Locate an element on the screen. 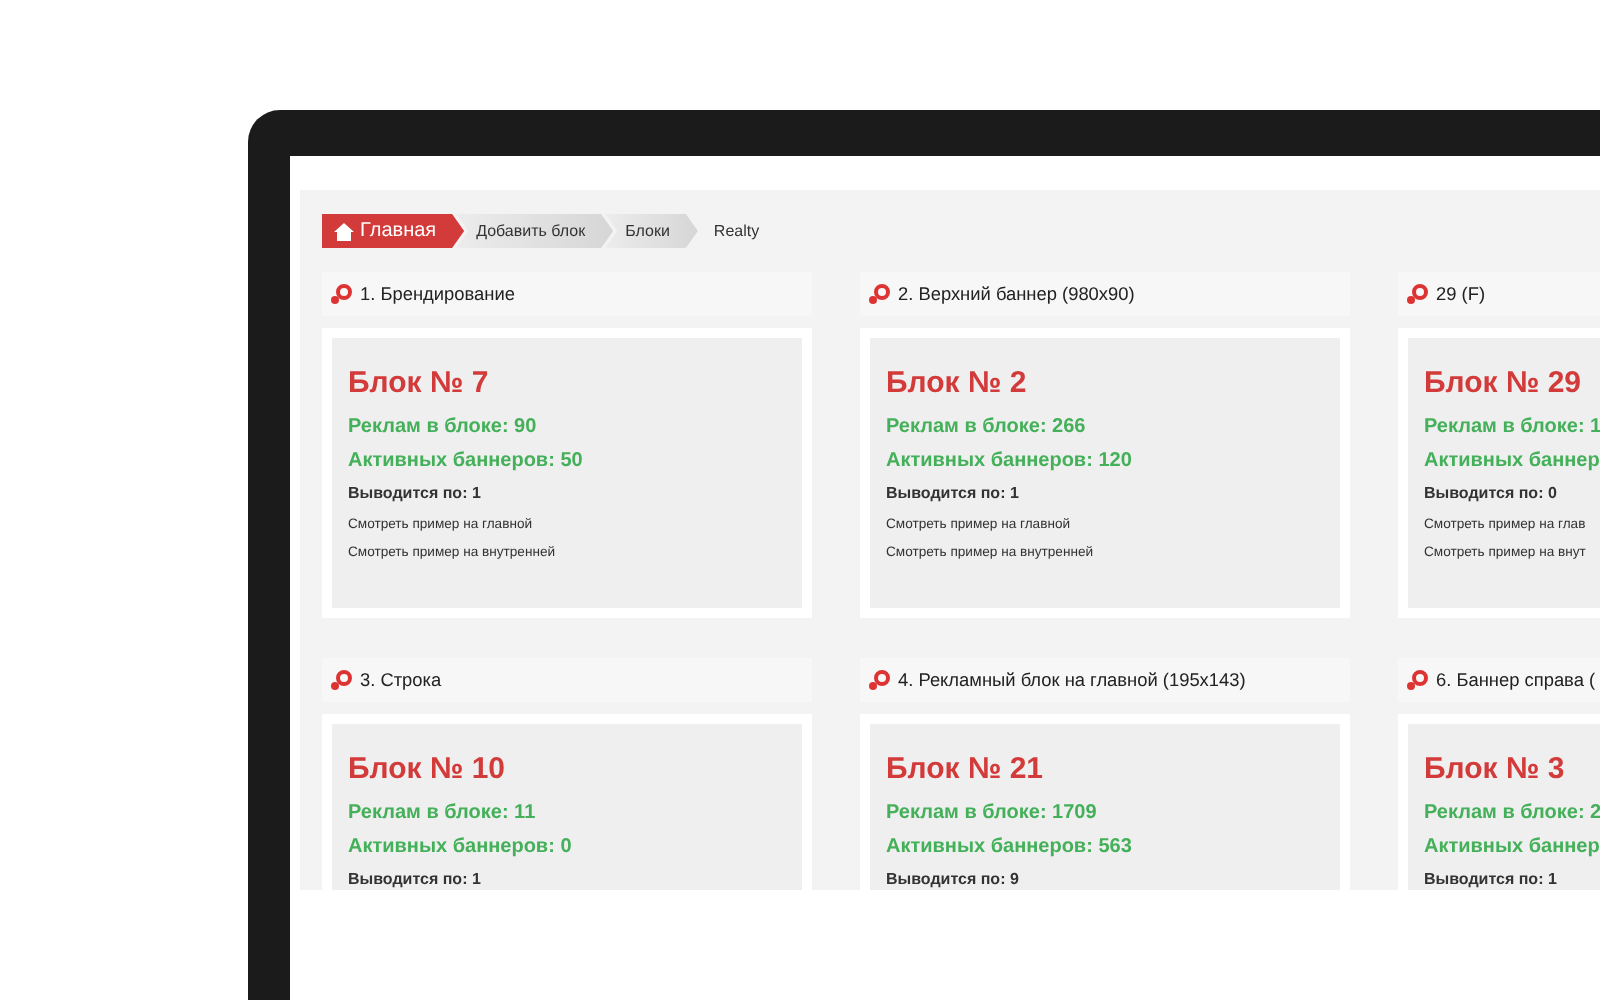  block-number: Блок № 3 is located at coordinates (1495, 769).